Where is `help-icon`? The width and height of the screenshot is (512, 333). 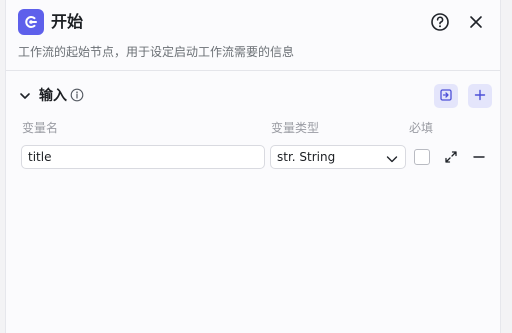 help-icon is located at coordinates (440, 22).